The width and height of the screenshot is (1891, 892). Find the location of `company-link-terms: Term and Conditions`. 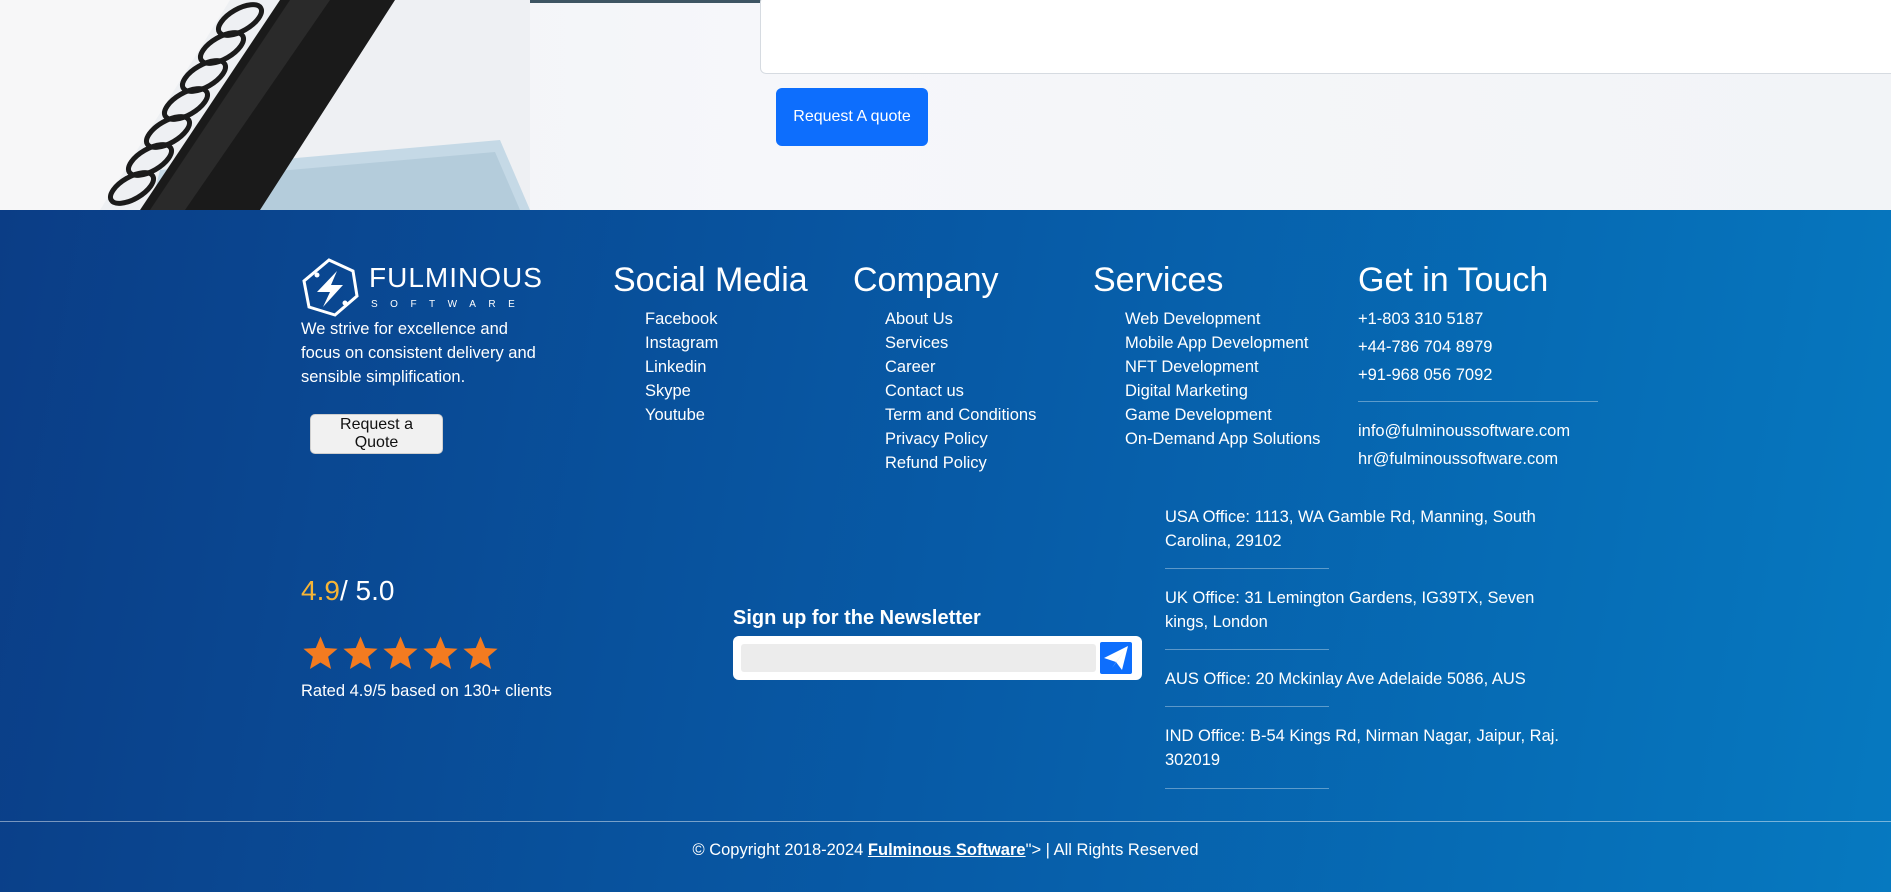

company-link-terms: Term and Conditions is located at coordinates (960, 415).